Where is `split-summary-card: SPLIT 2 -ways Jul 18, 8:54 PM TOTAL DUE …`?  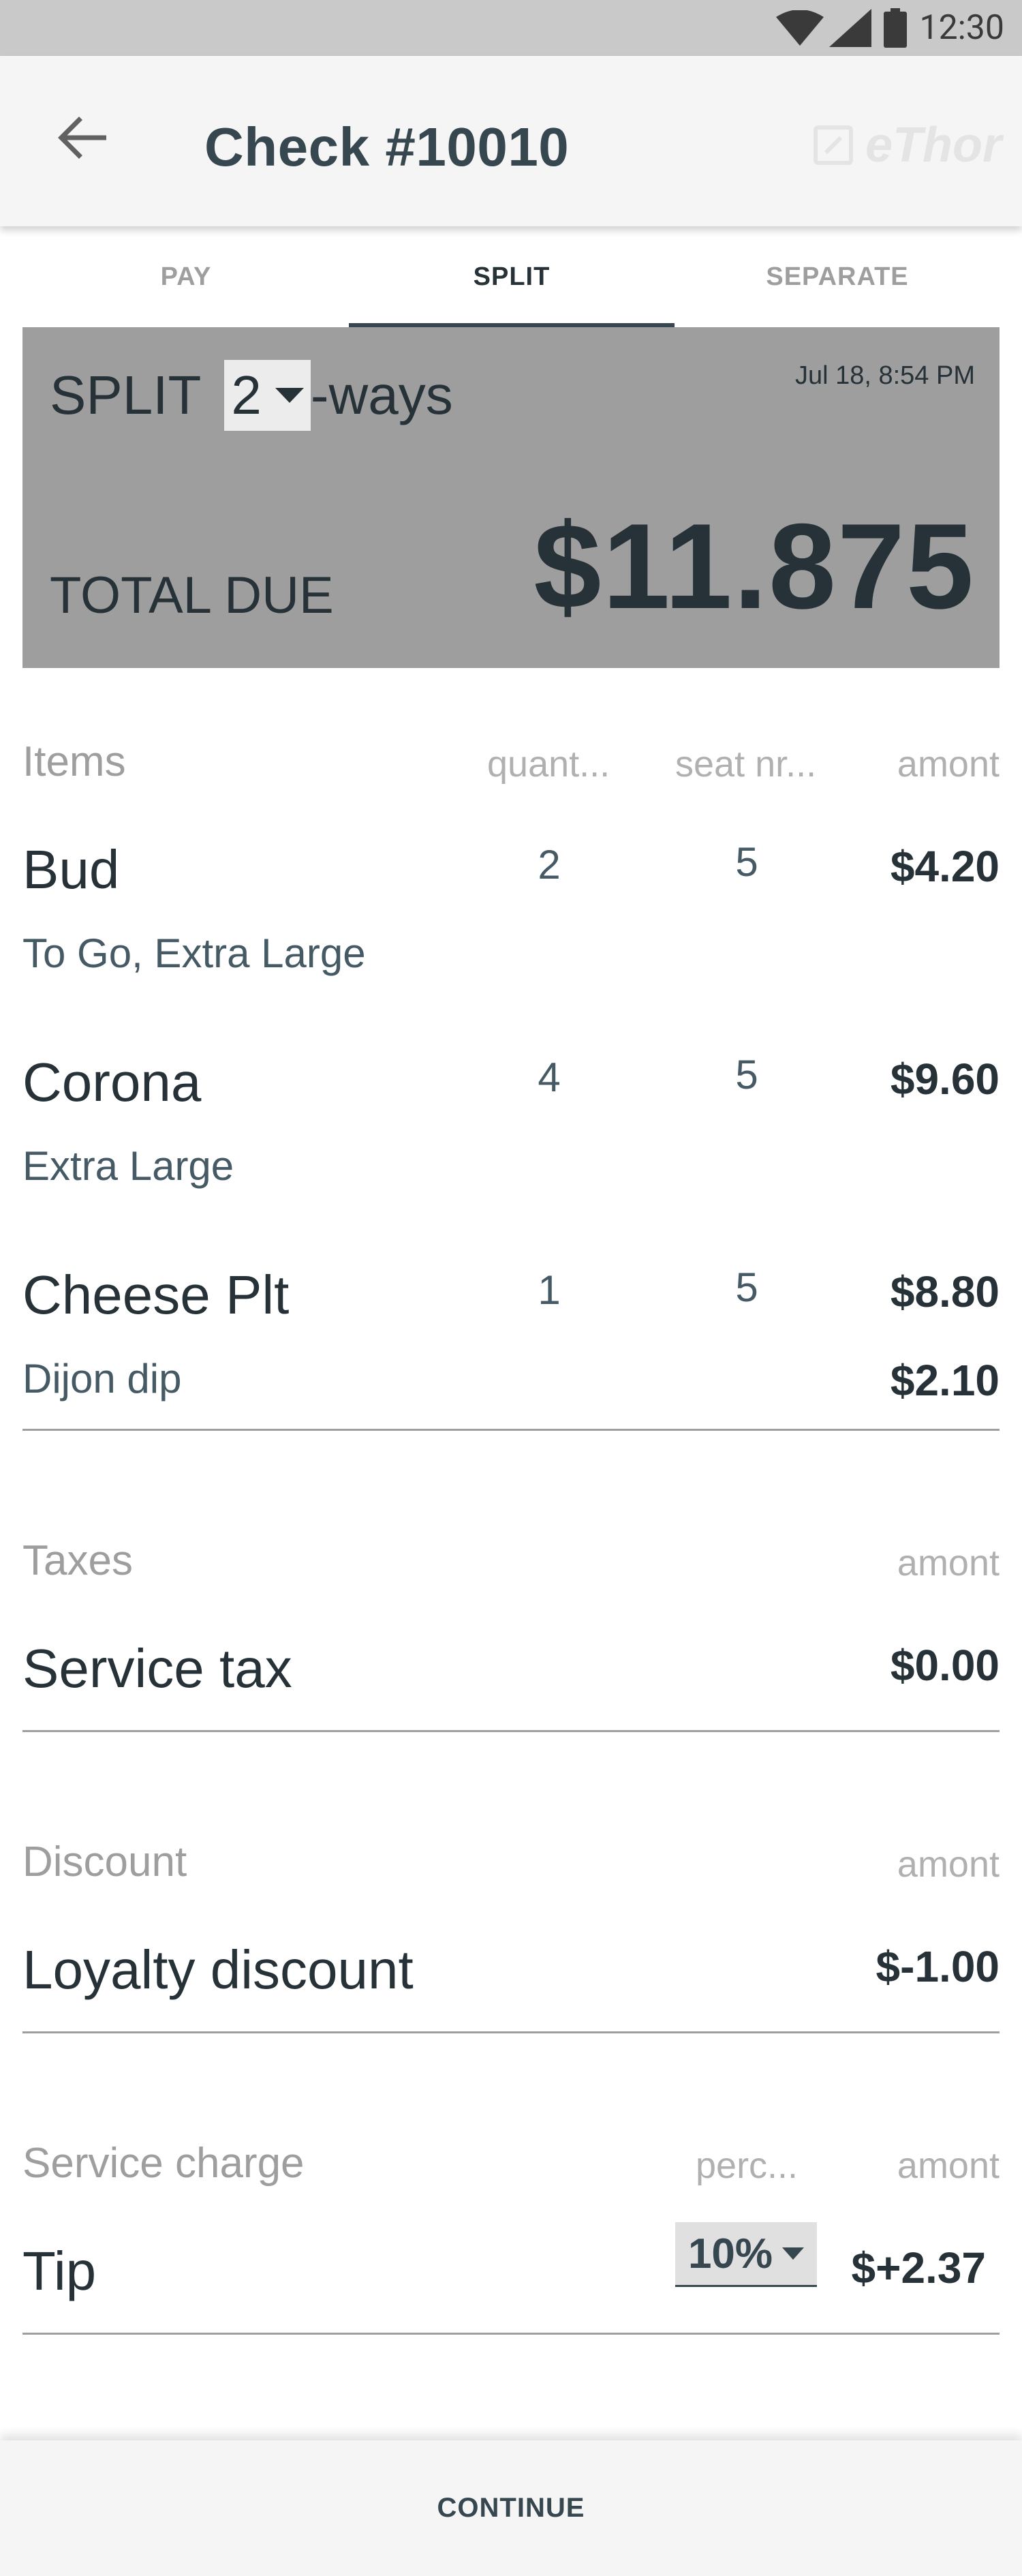 split-summary-card: SPLIT 2 -ways Jul 18, 8:54 PM TOTAL DUE … is located at coordinates (511, 498).